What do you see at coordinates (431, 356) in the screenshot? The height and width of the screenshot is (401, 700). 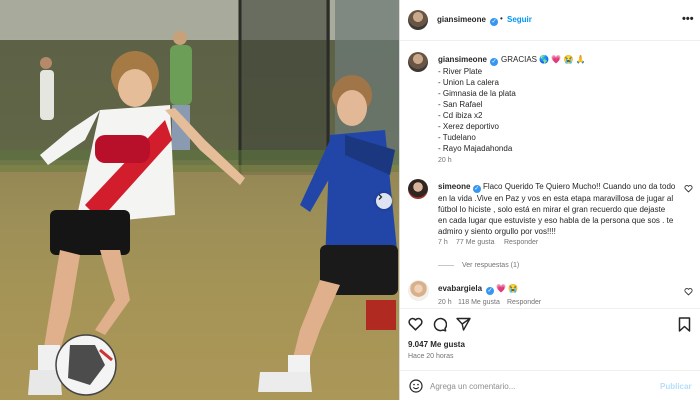 I see `post-time-ago: Hace 20 horas` at bounding box center [431, 356].